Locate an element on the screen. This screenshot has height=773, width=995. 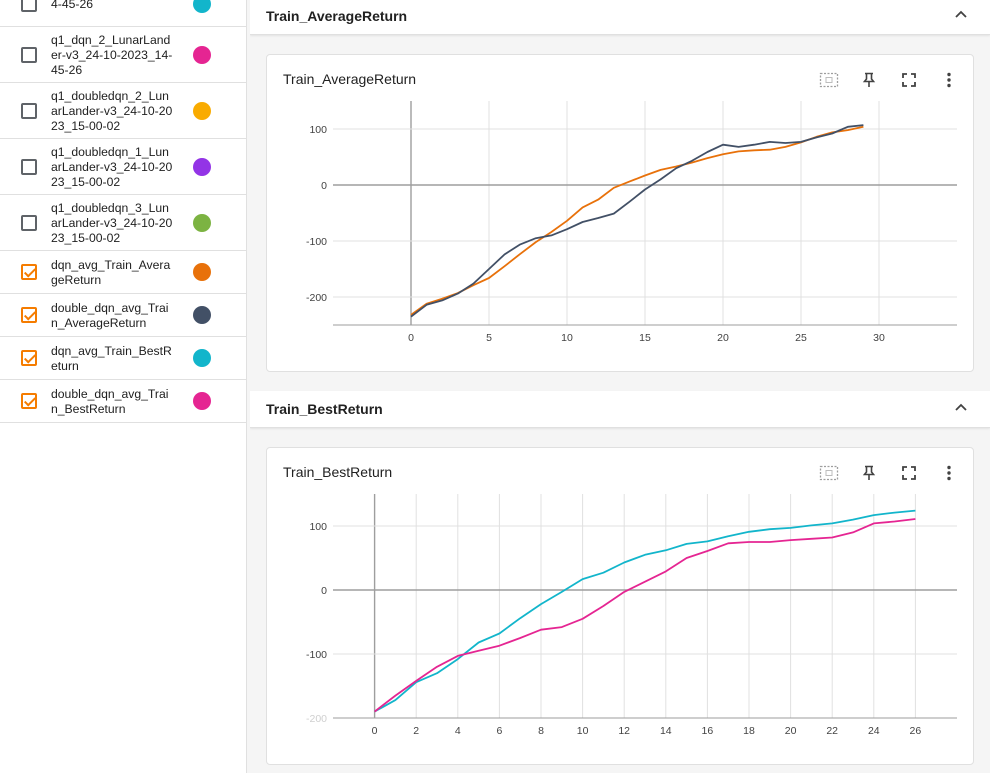
series-line-double_dqn_avg_Train_AverageReturn is located at coordinates (637, 221).